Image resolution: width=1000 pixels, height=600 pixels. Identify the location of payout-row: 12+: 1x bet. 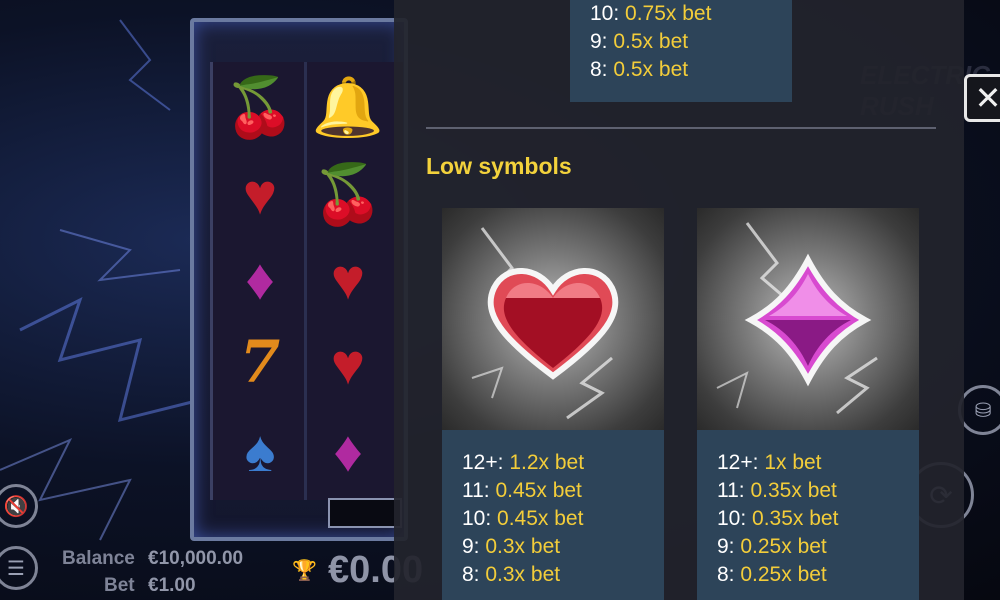
(769, 463).